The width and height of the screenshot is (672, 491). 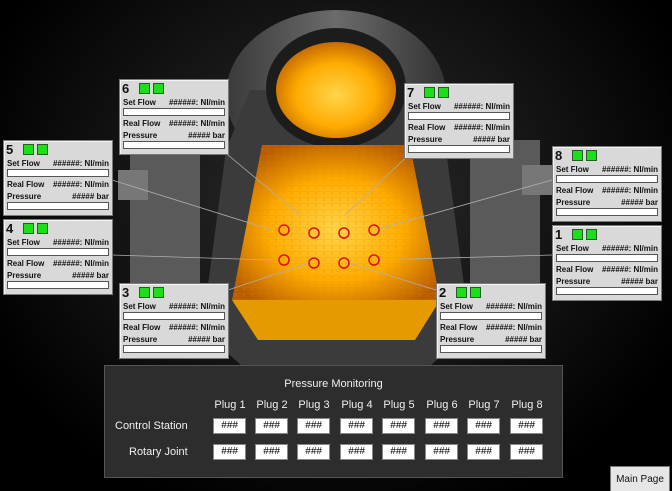 What do you see at coordinates (313, 452) in the screenshot?
I see `rotary-joint-plug-3: ###` at bounding box center [313, 452].